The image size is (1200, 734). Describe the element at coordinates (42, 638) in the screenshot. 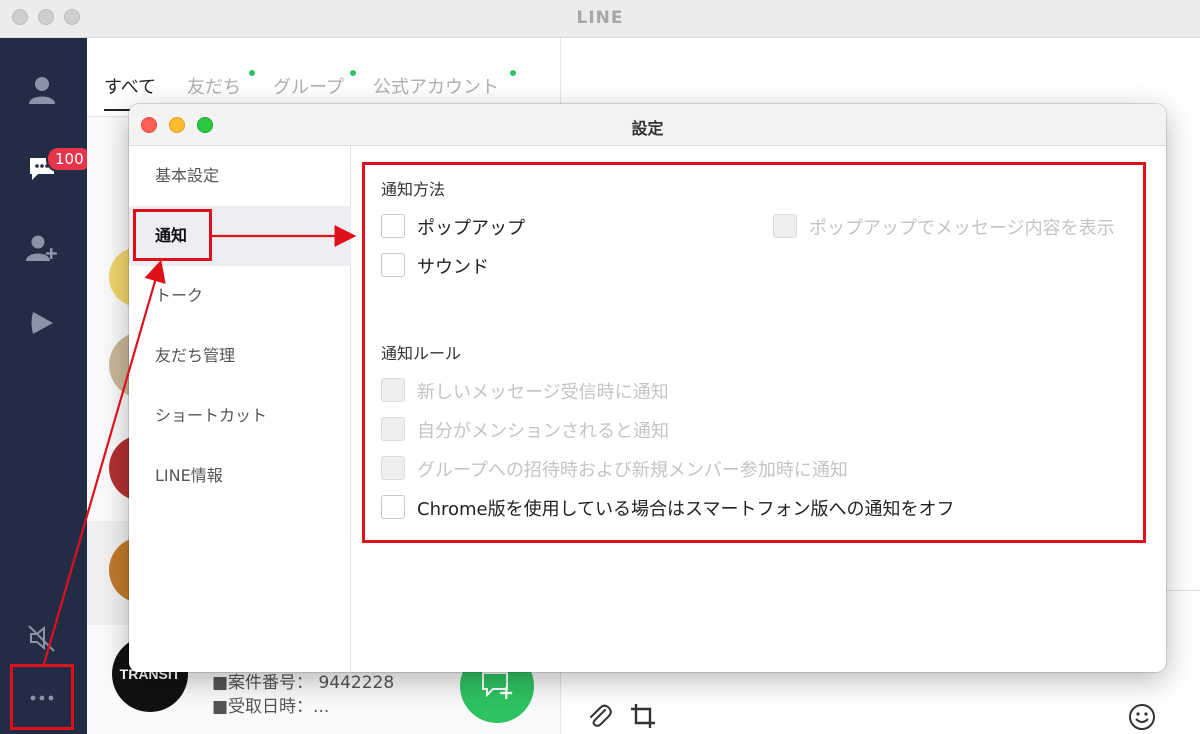

I see `mute-icon` at that location.